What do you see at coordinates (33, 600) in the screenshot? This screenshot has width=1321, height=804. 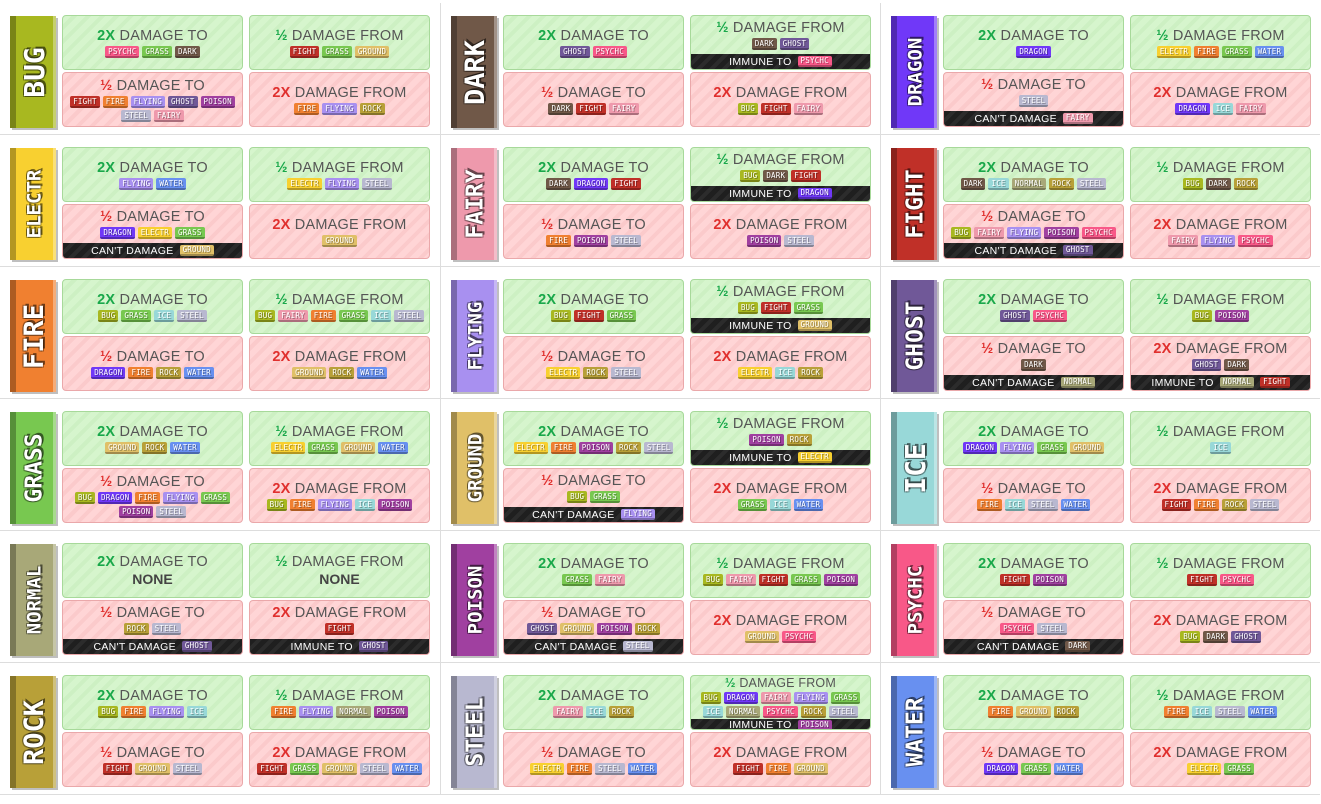 I see `type-banner: NORMAL` at bounding box center [33, 600].